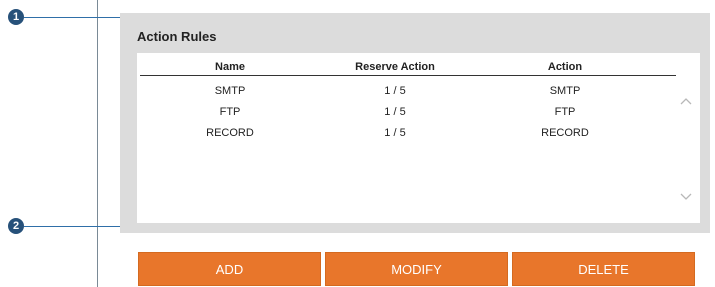  I want to click on row-action: RECORD, so click(565, 133).